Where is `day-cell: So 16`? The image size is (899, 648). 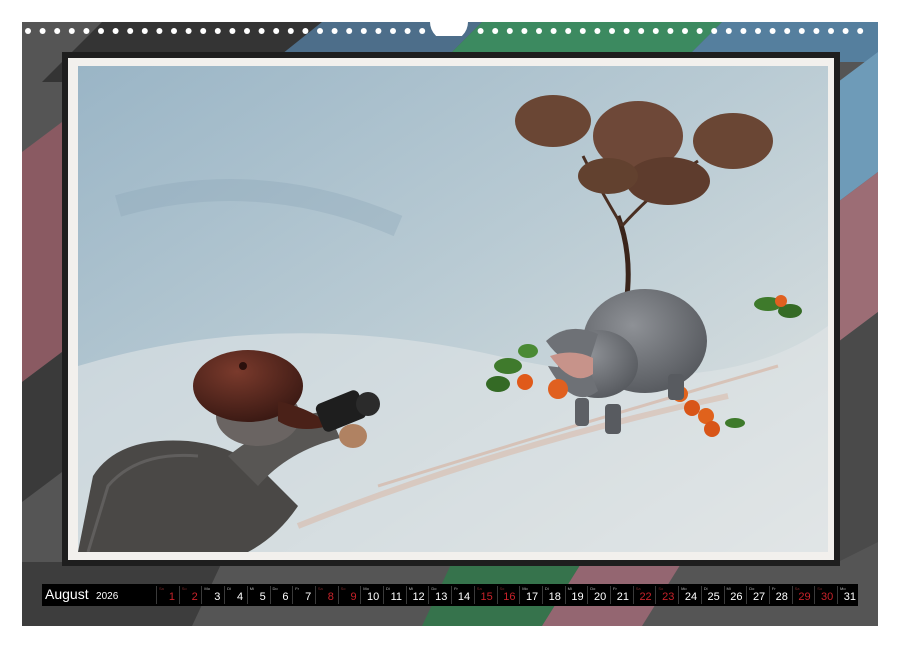
day-cell: So 16 is located at coordinates (507, 595).